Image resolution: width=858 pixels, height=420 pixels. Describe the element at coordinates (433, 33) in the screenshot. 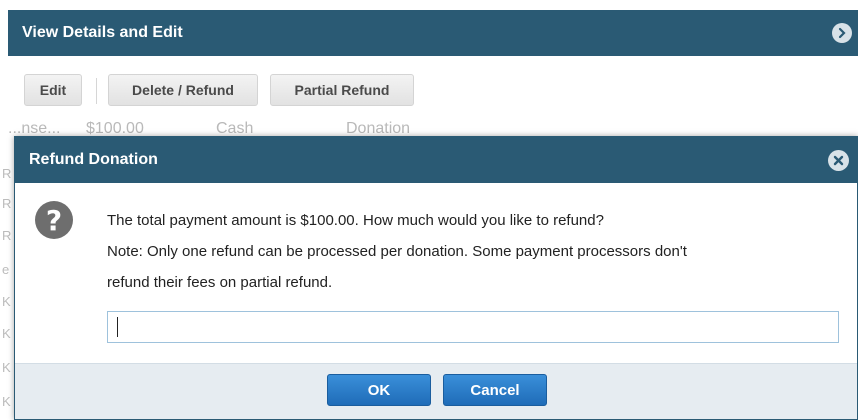

I see `panel-header: View Details and Edit` at that location.